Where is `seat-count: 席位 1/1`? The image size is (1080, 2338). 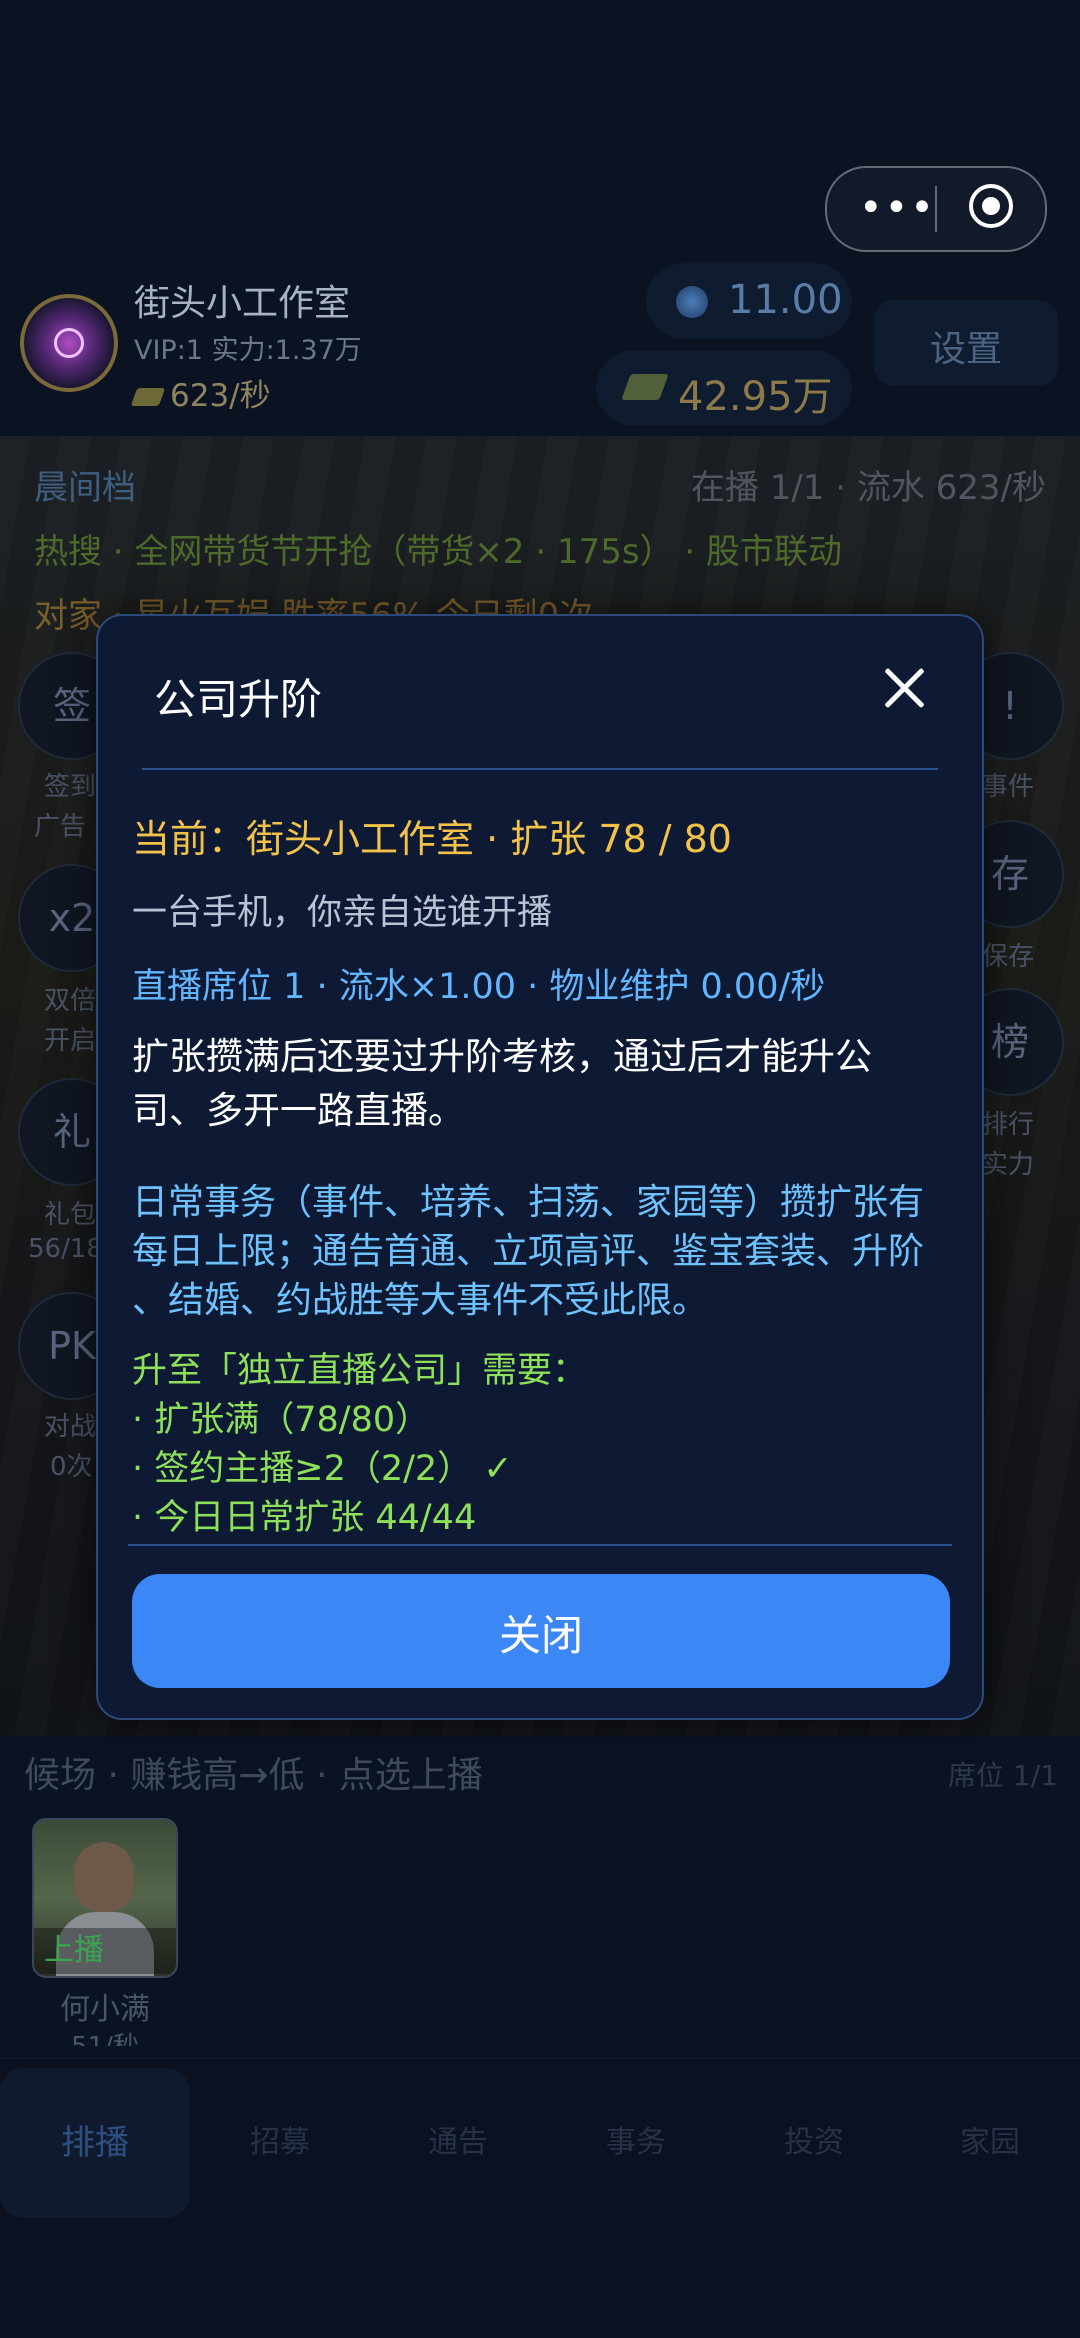
seat-count: 席位 1/1 is located at coordinates (1003, 1775).